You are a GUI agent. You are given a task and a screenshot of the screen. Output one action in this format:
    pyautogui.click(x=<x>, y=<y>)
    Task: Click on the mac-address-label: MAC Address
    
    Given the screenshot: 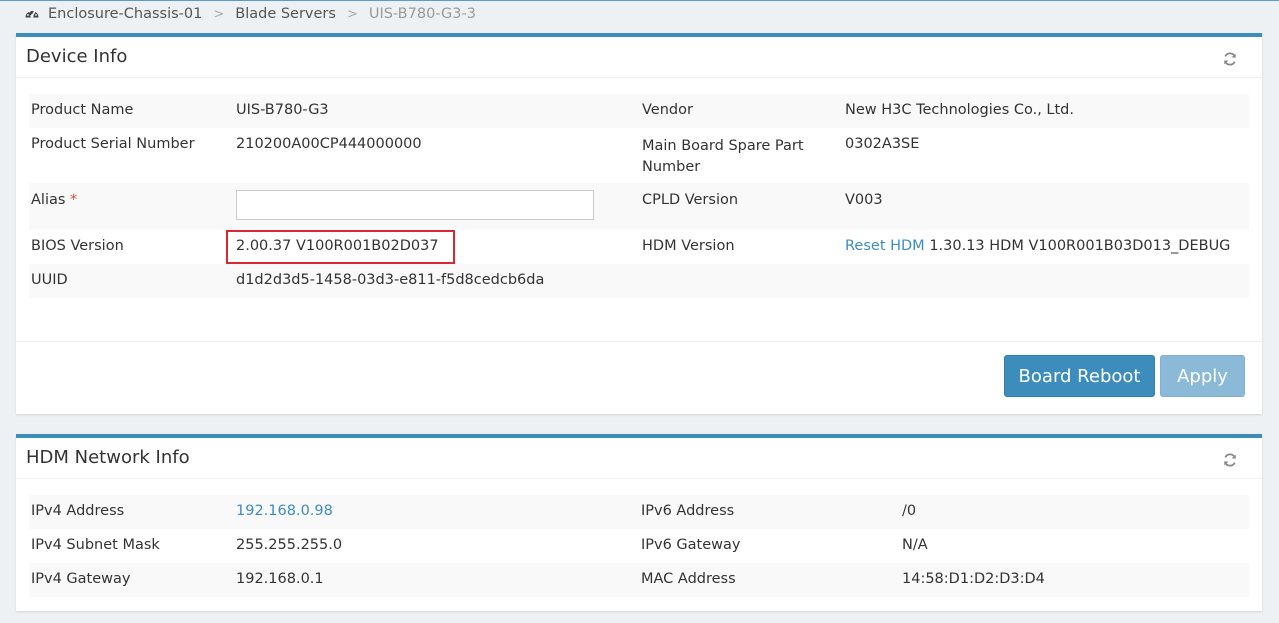 What is the action you would take?
    pyautogui.click(x=769, y=580)
    